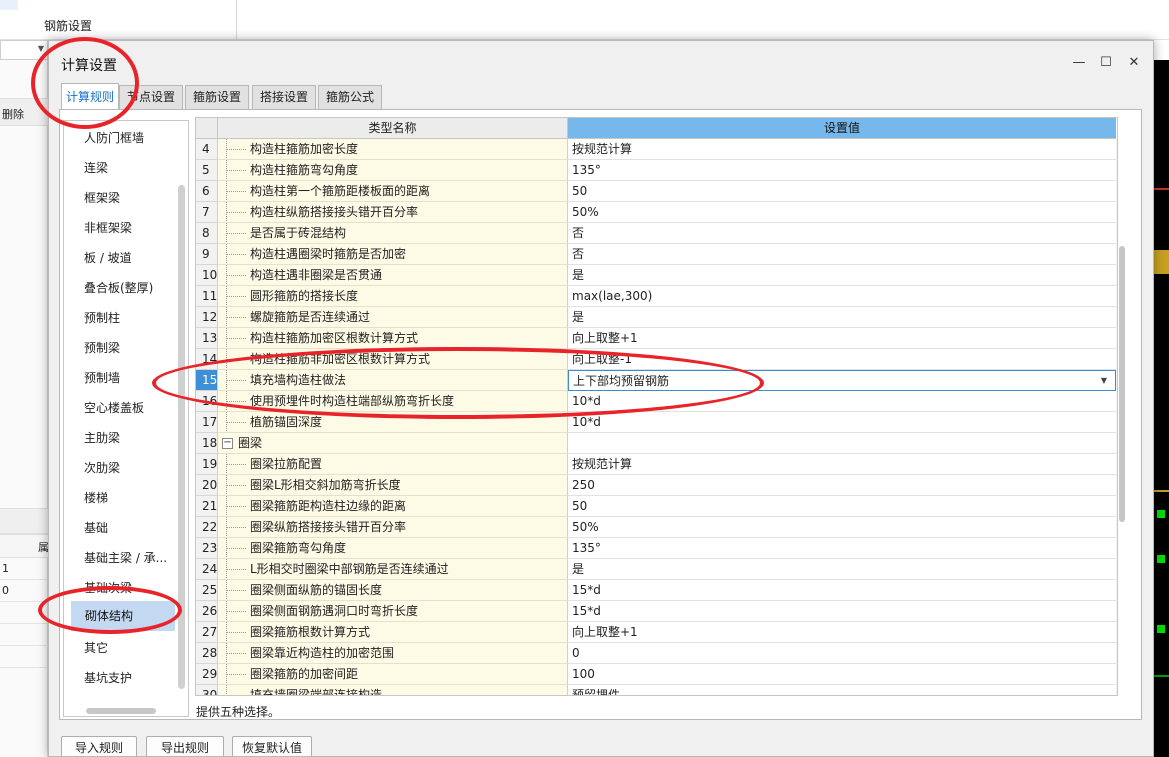  Describe the element at coordinates (393, 296) in the screenshot. I see `type-name-cell: 圆形箍筋的搭接长度` at that location.